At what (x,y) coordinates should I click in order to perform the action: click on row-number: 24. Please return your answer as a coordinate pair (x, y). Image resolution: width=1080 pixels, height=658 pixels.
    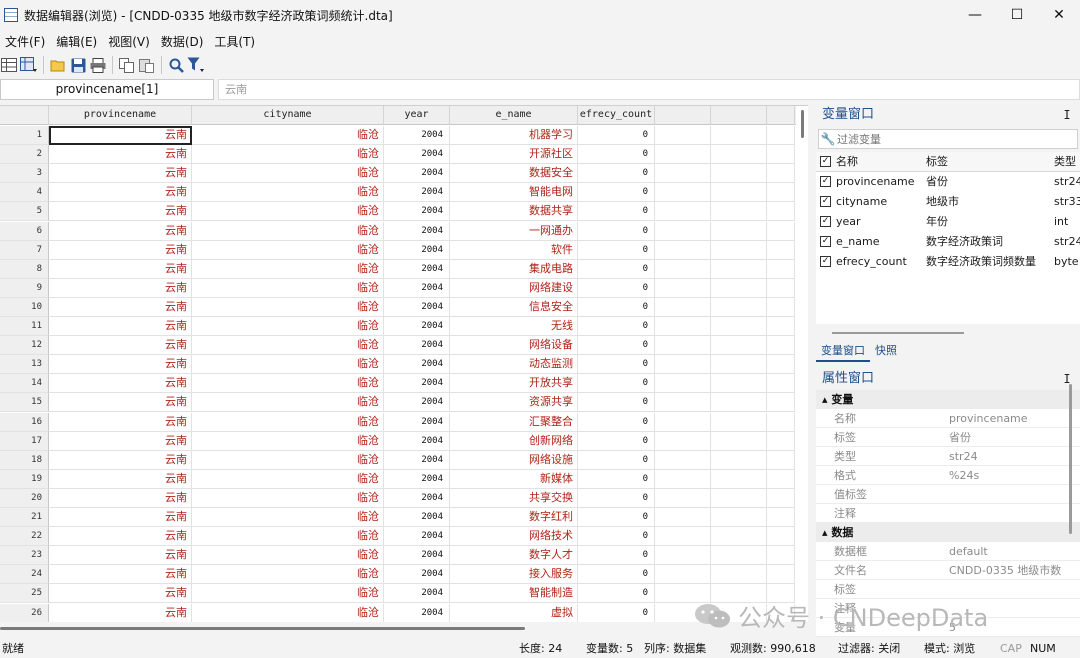
    Looking at the image, I should click on (24, 575).